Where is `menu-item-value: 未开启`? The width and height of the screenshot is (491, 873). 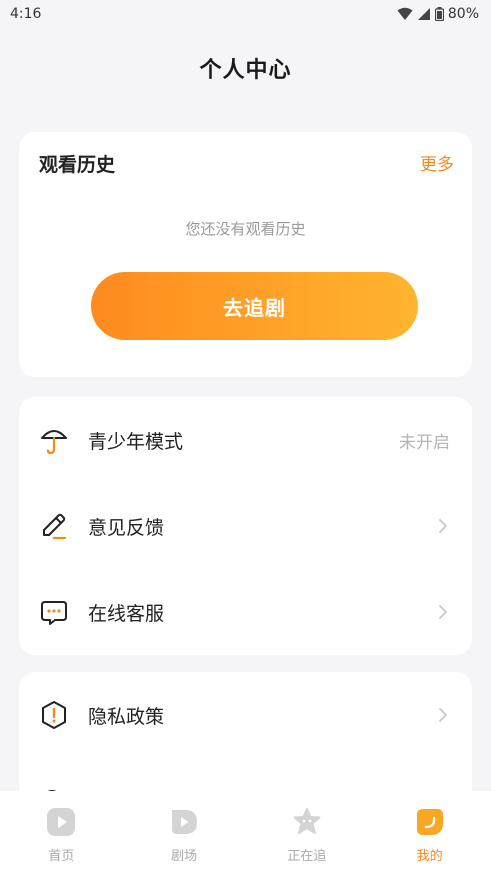
menu-item-value: 未开启 is located at coordinates (424, 442).